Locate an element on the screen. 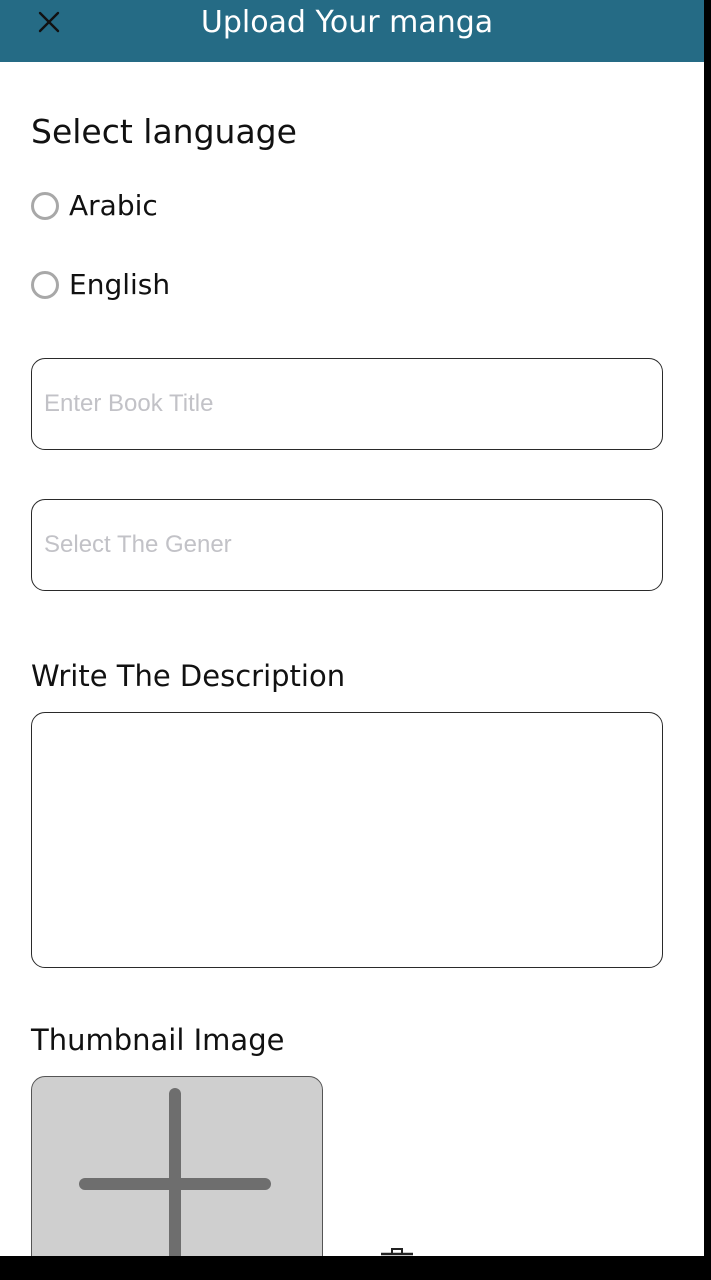  radio-arabic: Arabic is located at coordinates (94, 206).